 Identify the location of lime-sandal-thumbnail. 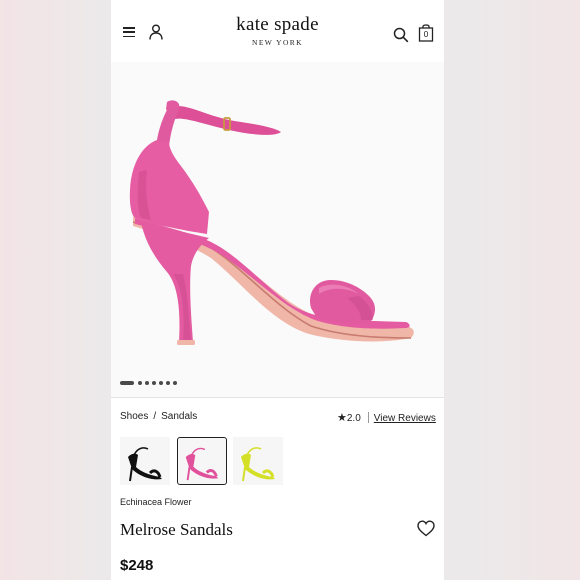
(258, 464).